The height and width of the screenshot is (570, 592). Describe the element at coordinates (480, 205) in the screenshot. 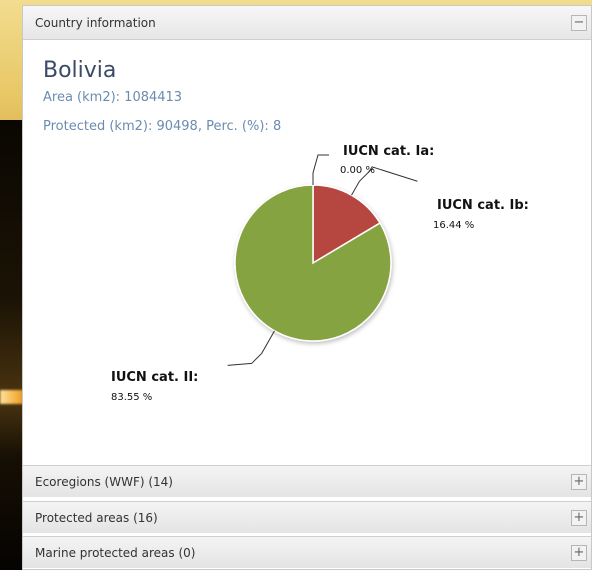

I see `slice-label-ib: IUCN cat. Ib` at that location.